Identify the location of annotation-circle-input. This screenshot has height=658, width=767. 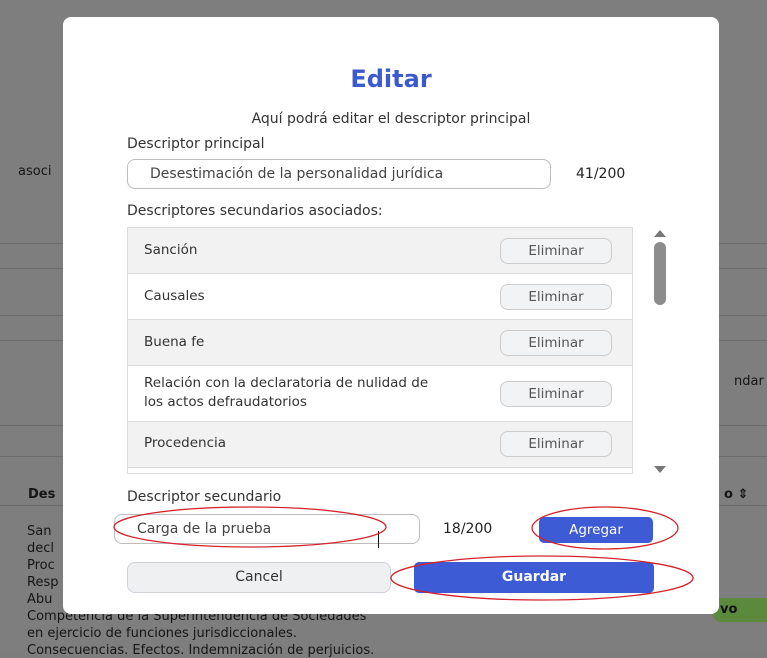
(250, 527).